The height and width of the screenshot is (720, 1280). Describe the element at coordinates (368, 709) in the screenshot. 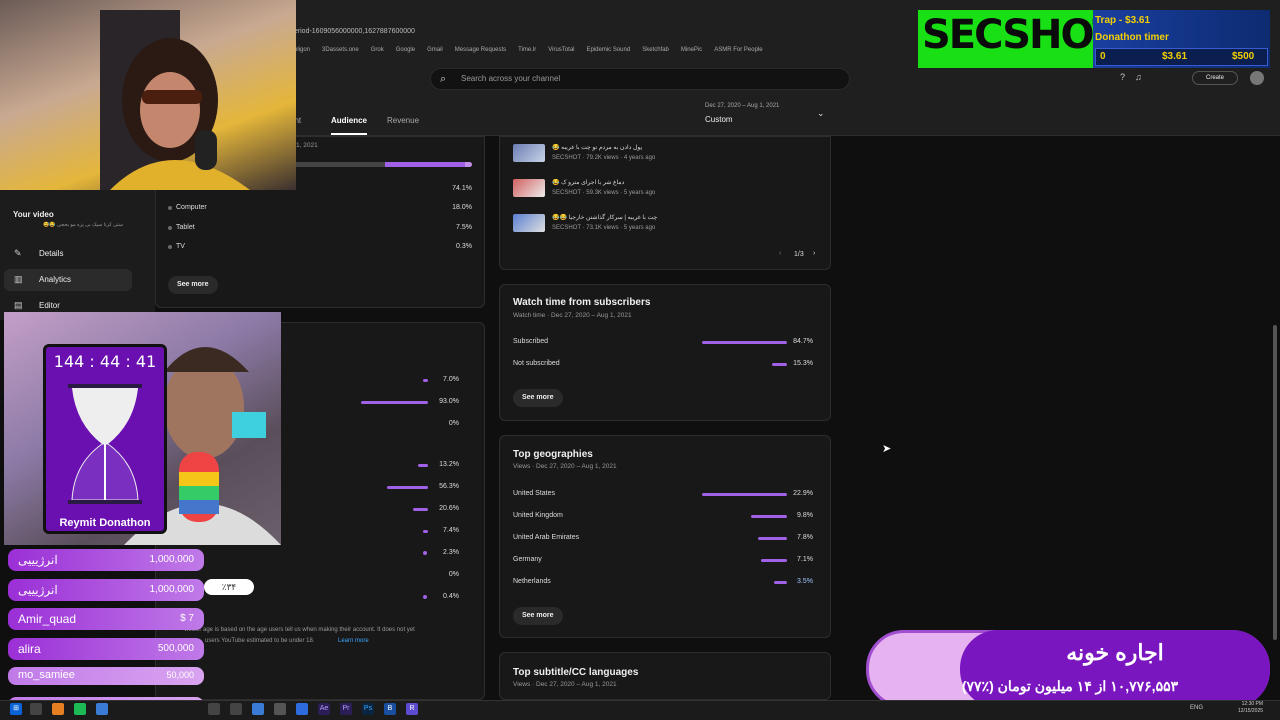

I see `photoshop-icon: Ps` at that location.